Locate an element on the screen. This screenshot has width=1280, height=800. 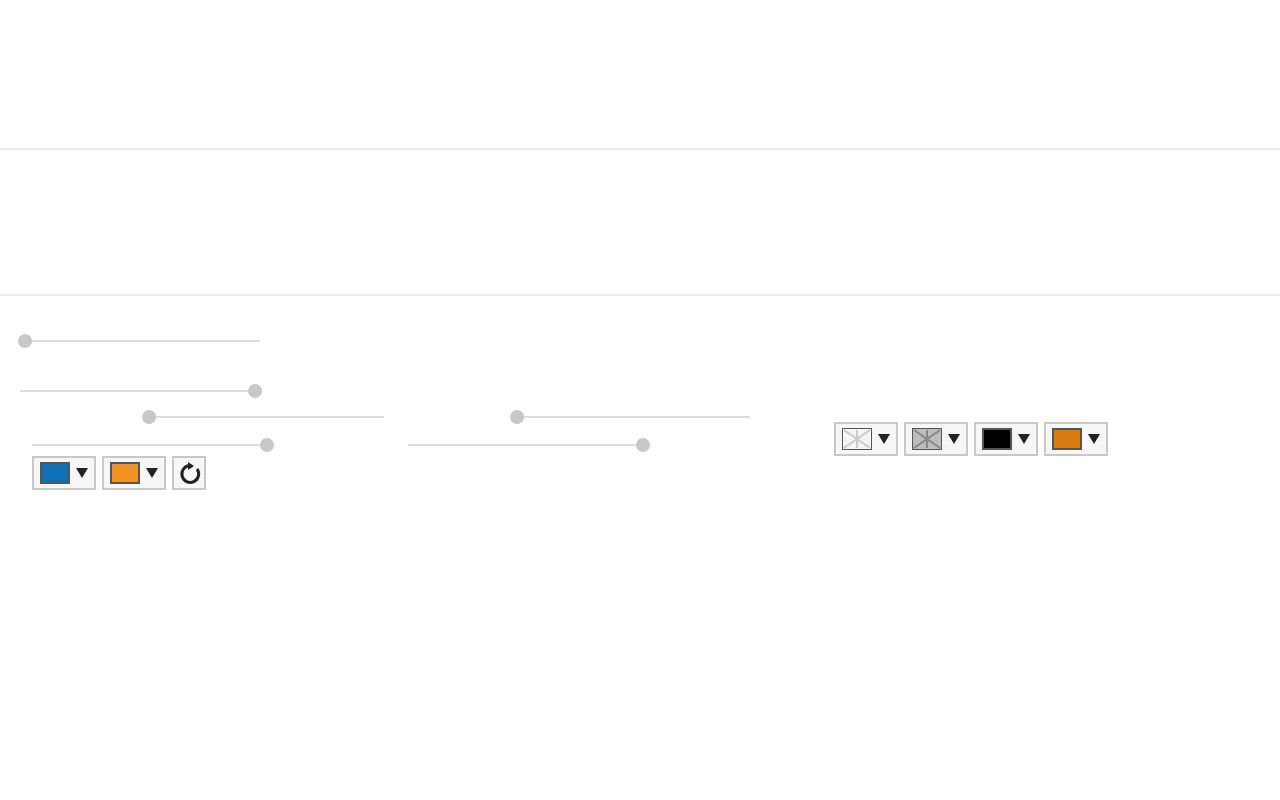
reset-button is located at coordinates (189, 473).